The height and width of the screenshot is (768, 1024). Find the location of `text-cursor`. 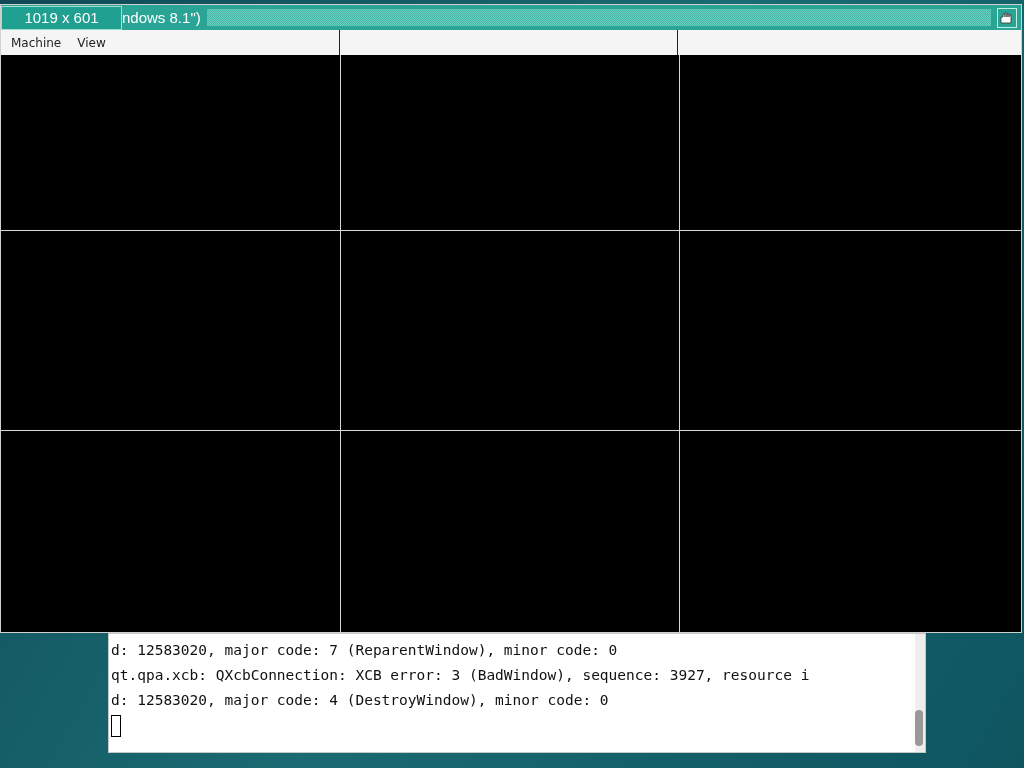

text-cursor is located at coordinates (116, 726).